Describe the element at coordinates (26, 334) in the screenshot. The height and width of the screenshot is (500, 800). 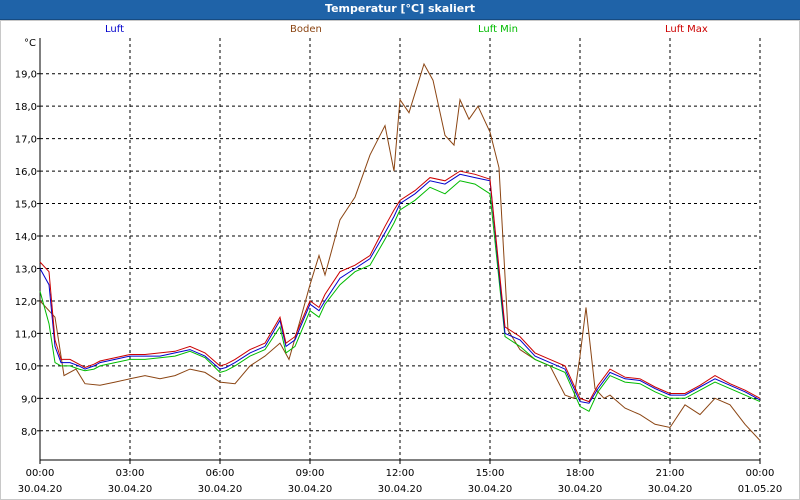
I see `y-tick-label: 11,0` at that location.